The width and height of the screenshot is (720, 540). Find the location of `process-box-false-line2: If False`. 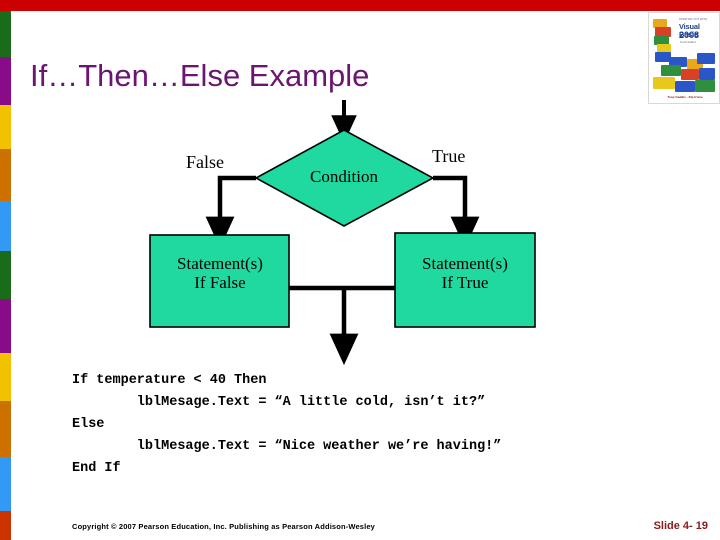

process-box-false-line2: If False is located at coordinates (220, 282).